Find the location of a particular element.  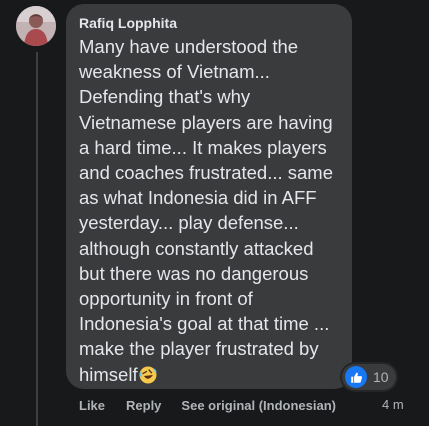

thread-line is located at coordinates (37, 239).